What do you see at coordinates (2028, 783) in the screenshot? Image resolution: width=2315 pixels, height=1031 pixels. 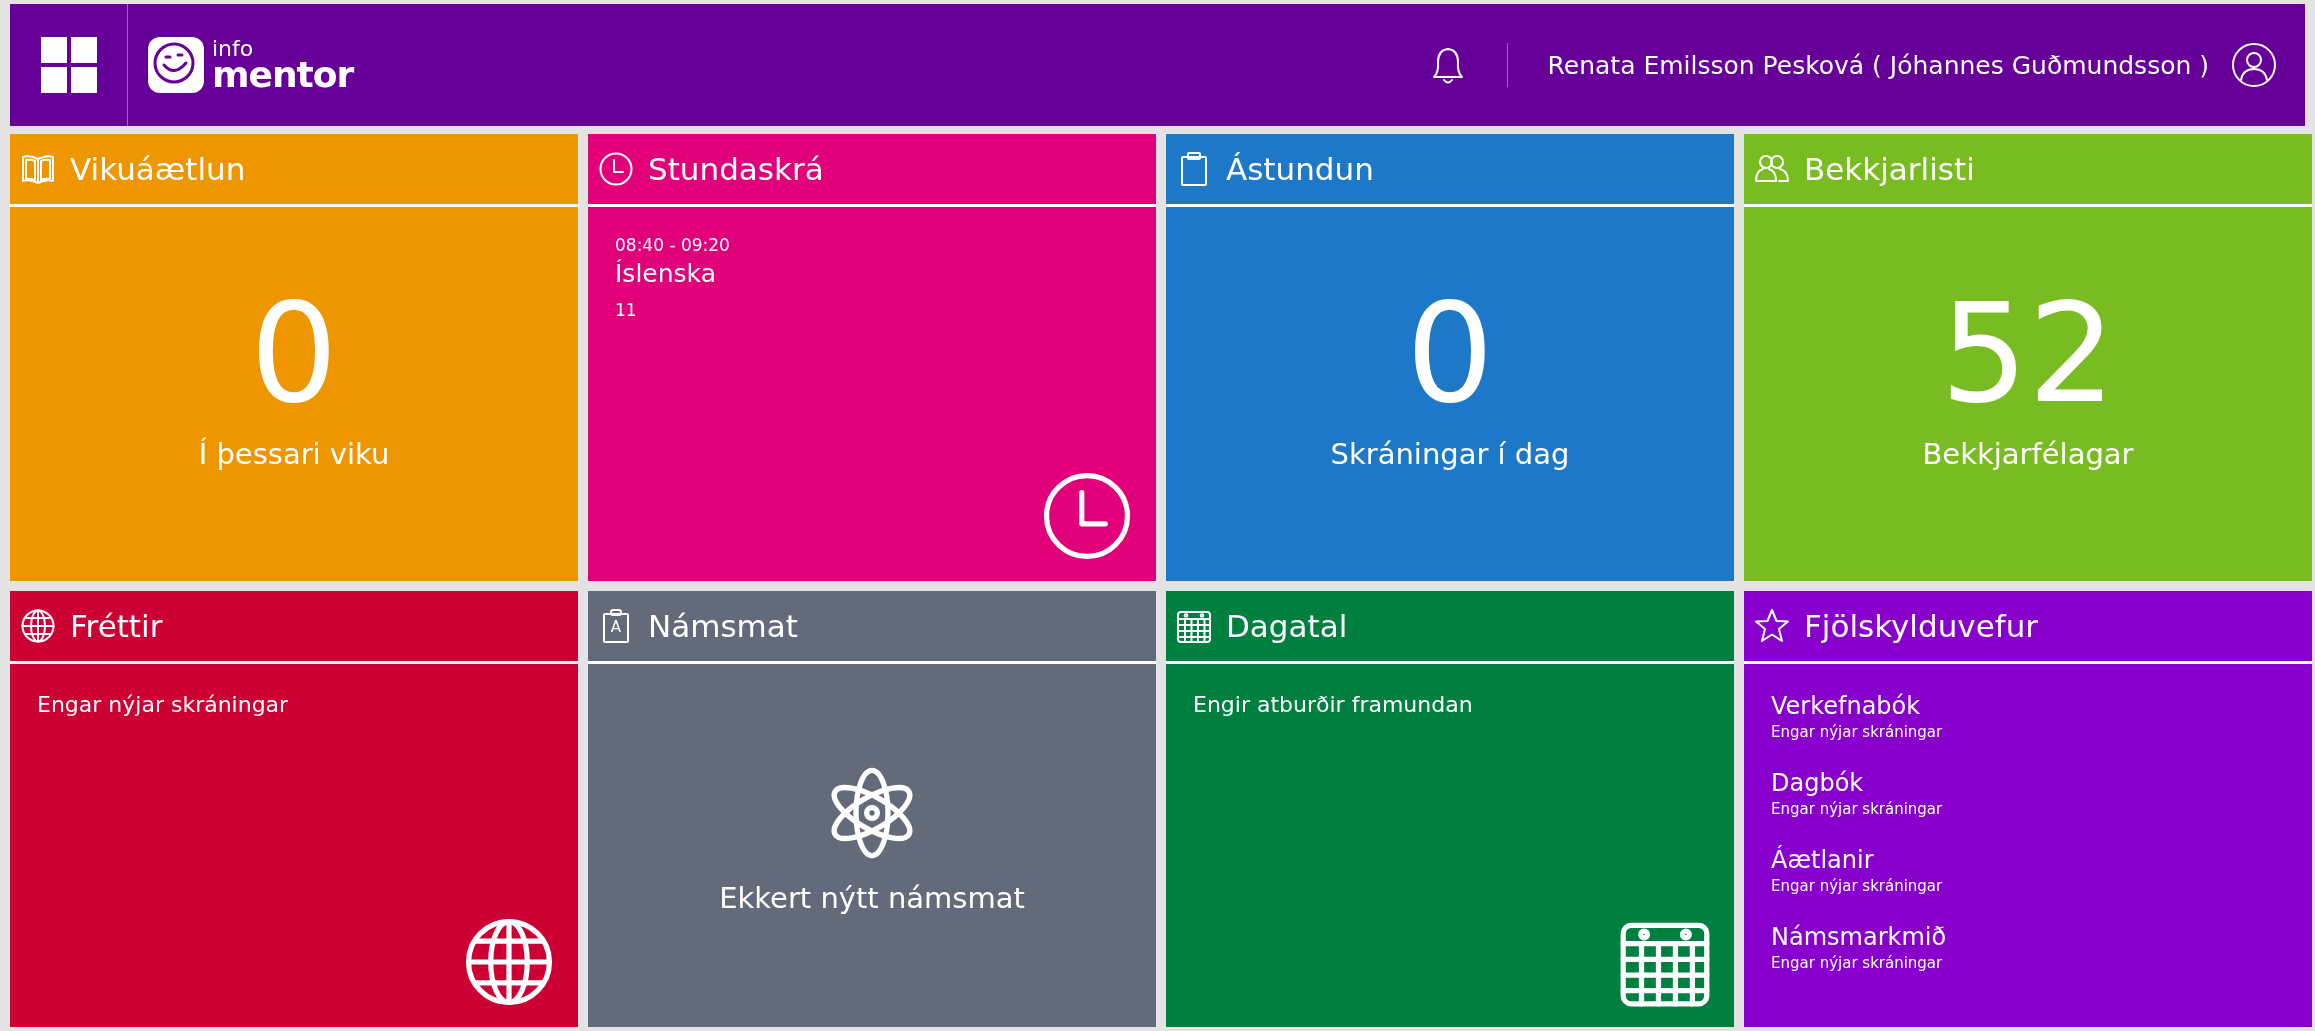 I see `section-link: Dagbók` at bounding box center [2028, 783].